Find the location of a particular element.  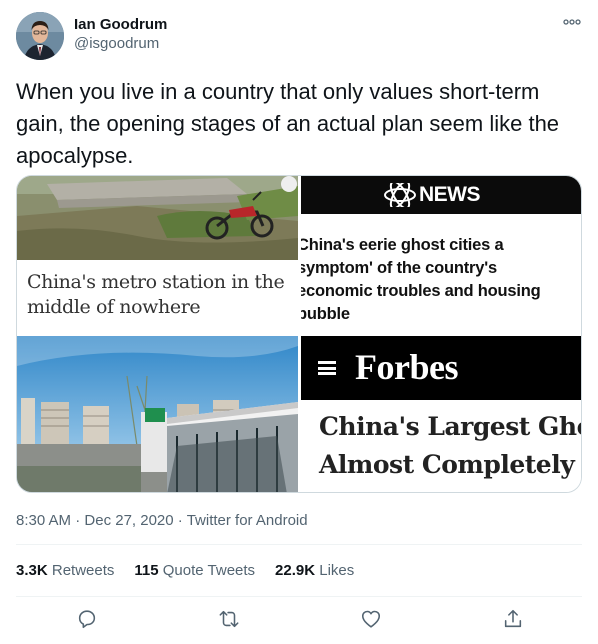

abc-headline-line2: symptom' of the country's is located at coordinates (399, 268).